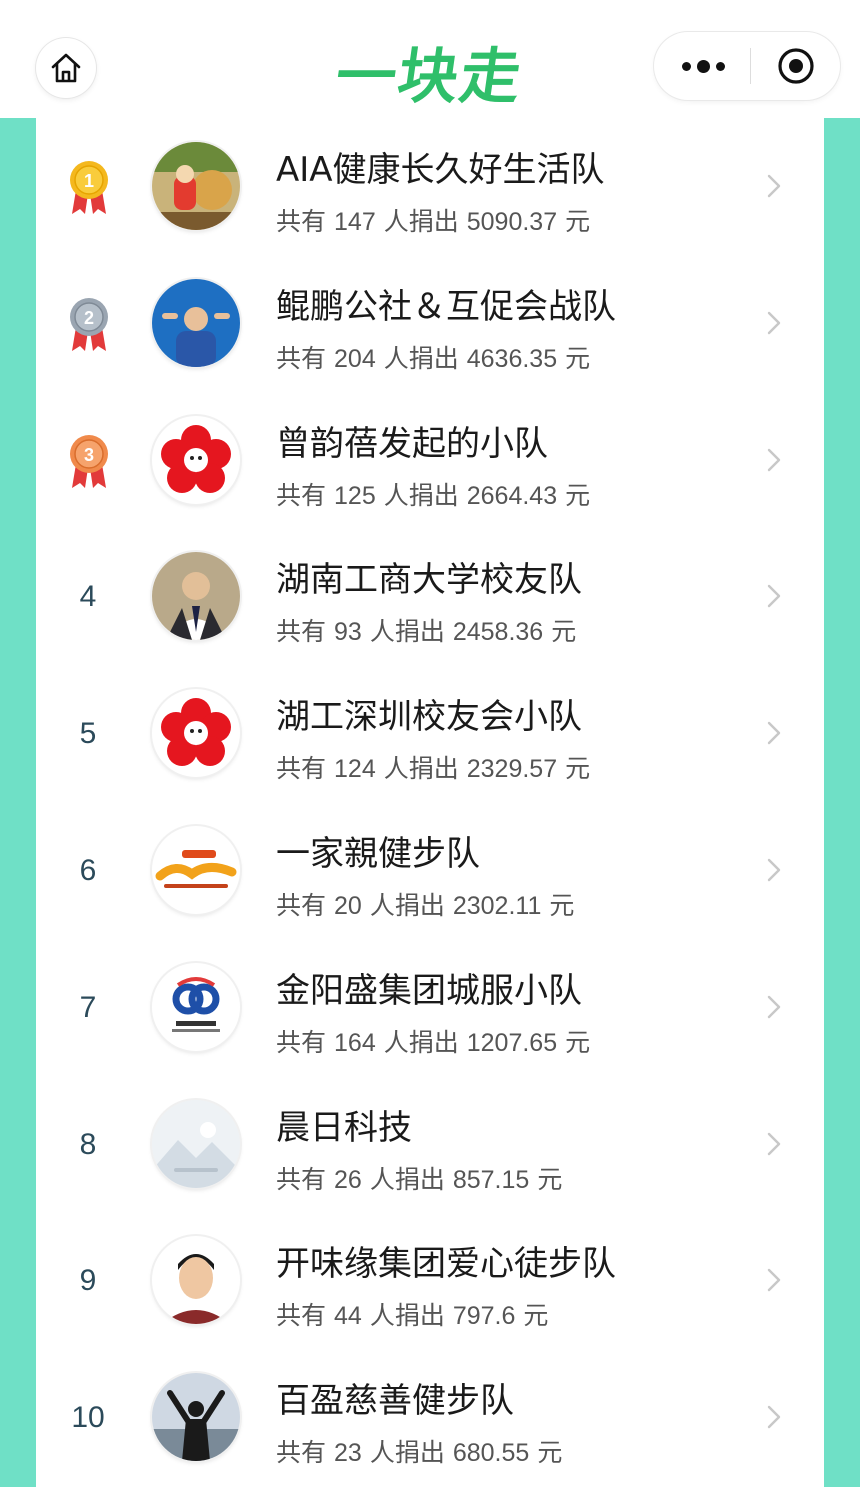 The width and height of the screenshot is (860, 1487). I want to click on member-count: 23, so click(348, 1453).